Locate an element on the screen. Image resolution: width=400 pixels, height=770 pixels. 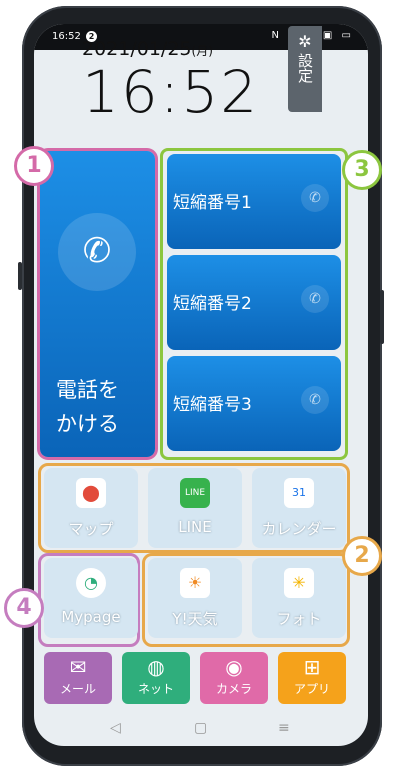
date-text: 2021/01/25 is located at coordinates (137, 49).